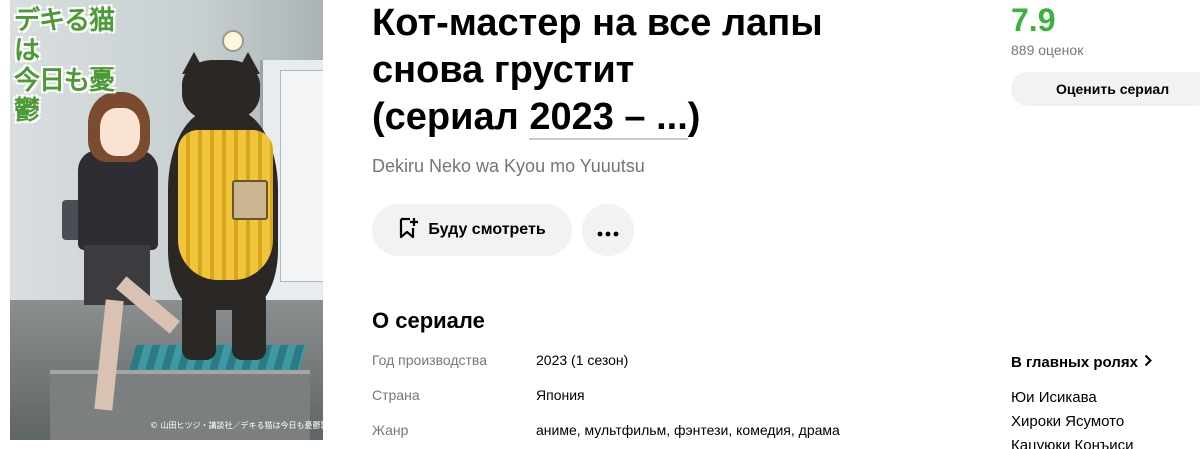  Describe the element at coordinates (1148, 362) in the screenshot. I see `chevron-right-icon` at that location.